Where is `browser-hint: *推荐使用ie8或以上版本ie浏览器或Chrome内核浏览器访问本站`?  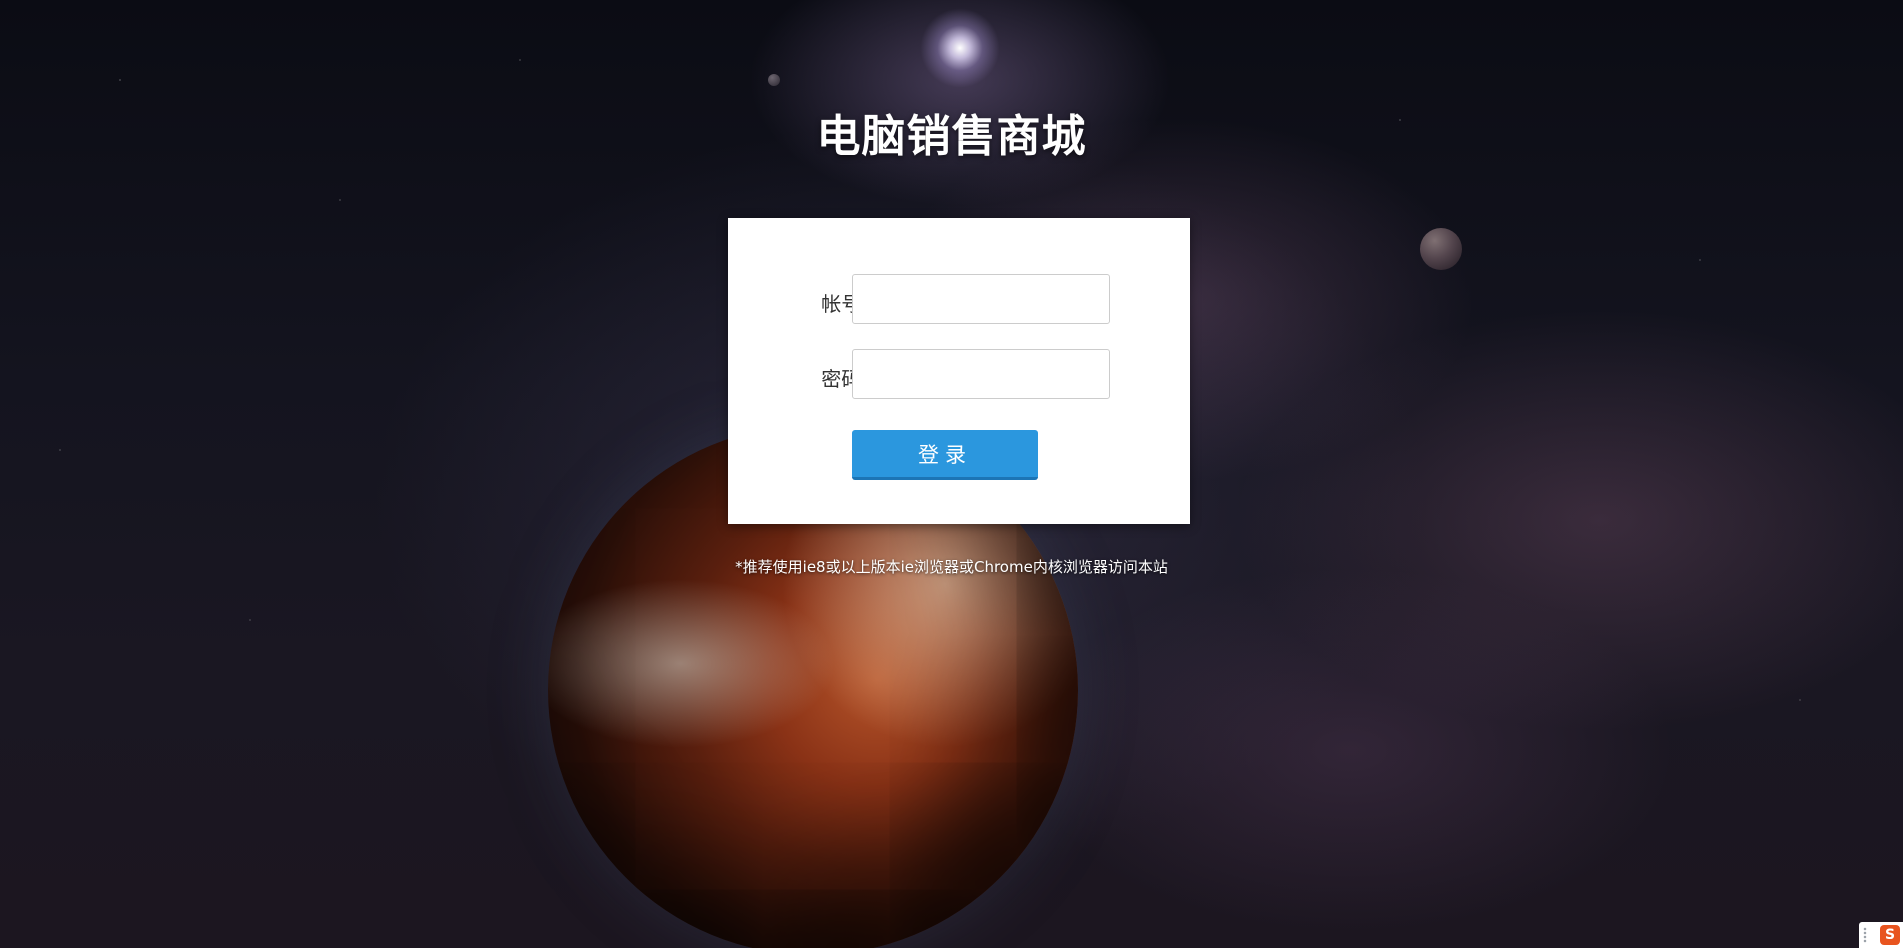 browser-hint: *推荐使用ie8或以上版本ie浏览器或Chrome内核浏览器访问本站 is located at coordinates (951, 567).